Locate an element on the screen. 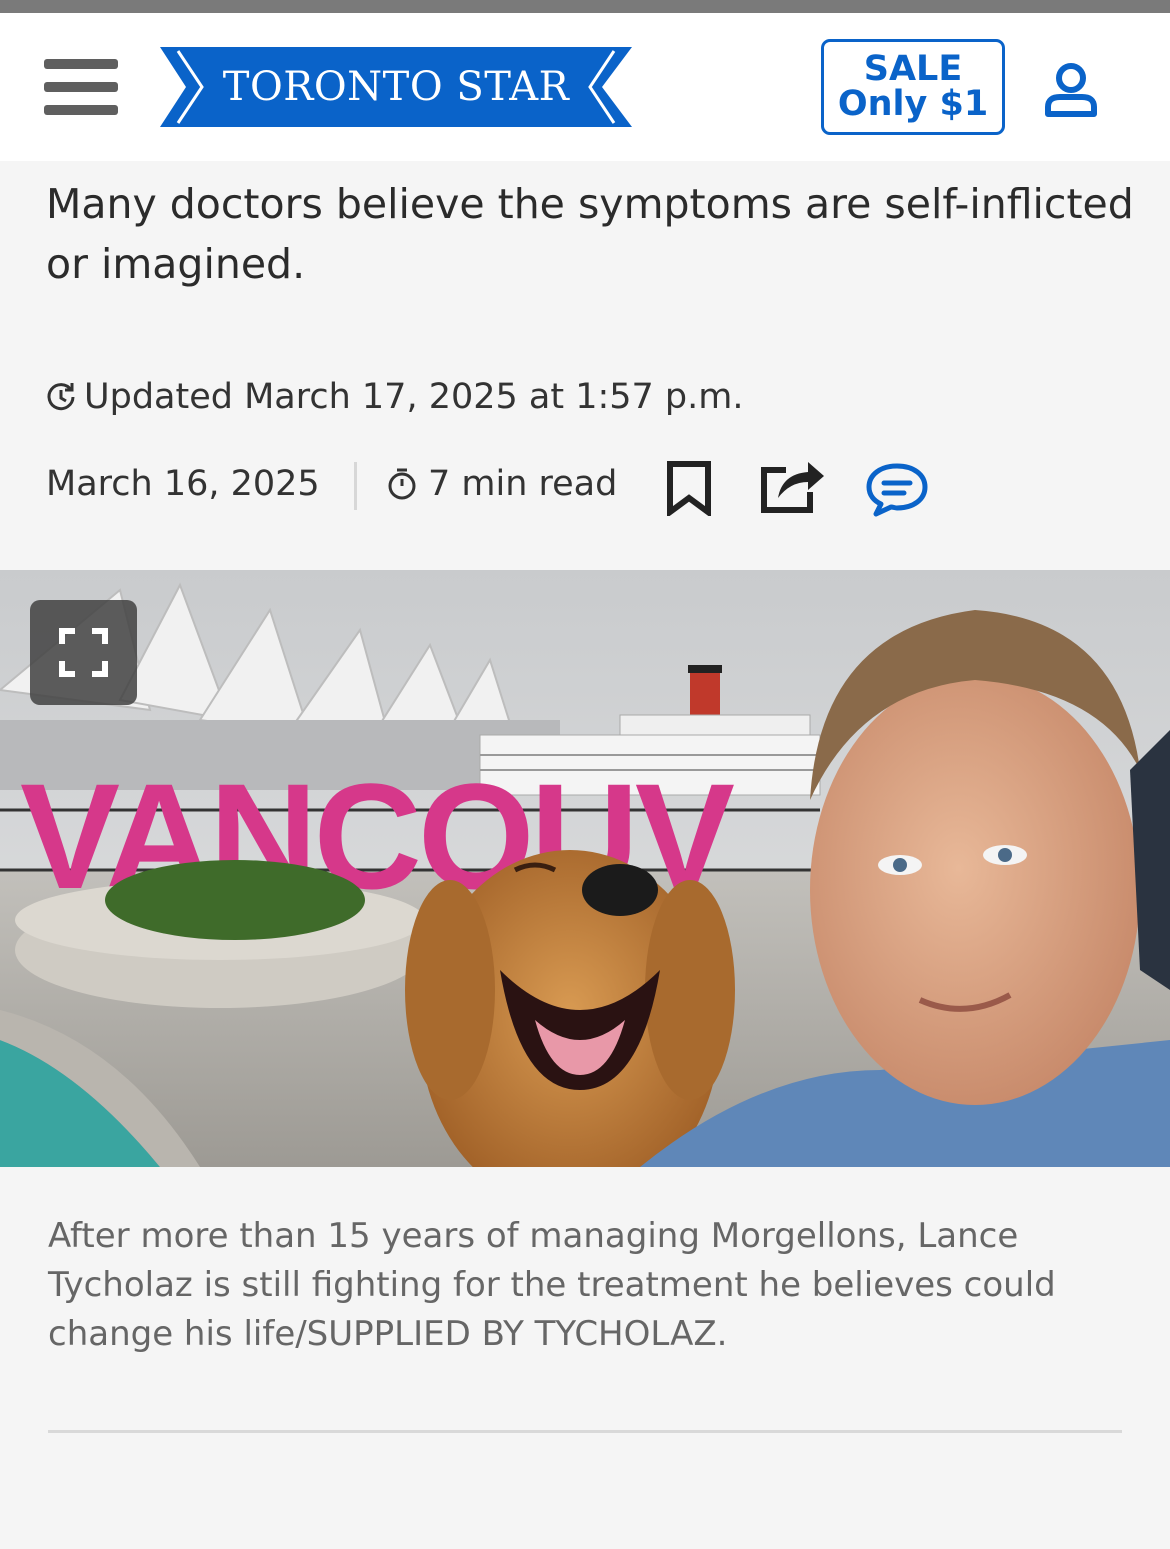  golden-retriever is located at coordinates (570, 1008).